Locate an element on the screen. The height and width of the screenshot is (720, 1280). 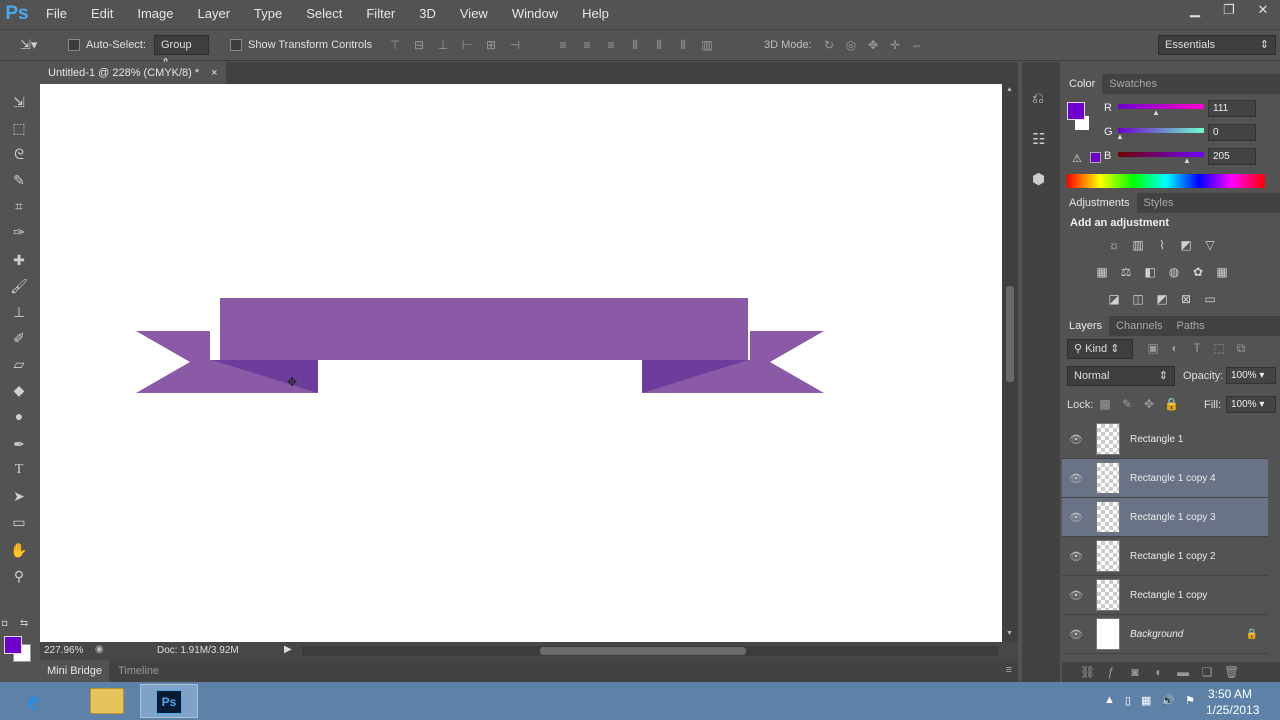
crop-tool-icon: ⌗ is located at coordinates (19, 206).